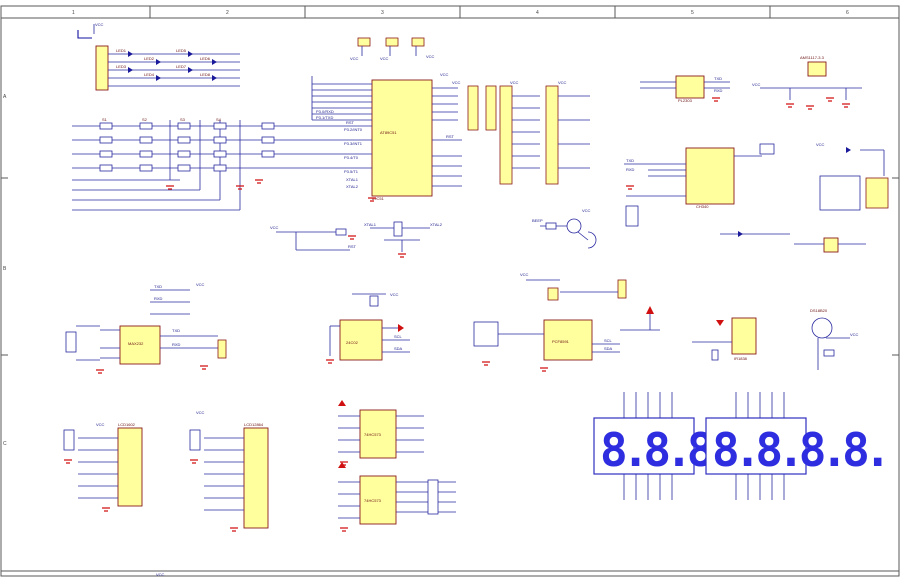 Image resolution: width=901 pixels, height=578 pixels. Describe the element at coordinates (254, 424) in the screenshot. I see `chip-label: LCD12864` at that location.